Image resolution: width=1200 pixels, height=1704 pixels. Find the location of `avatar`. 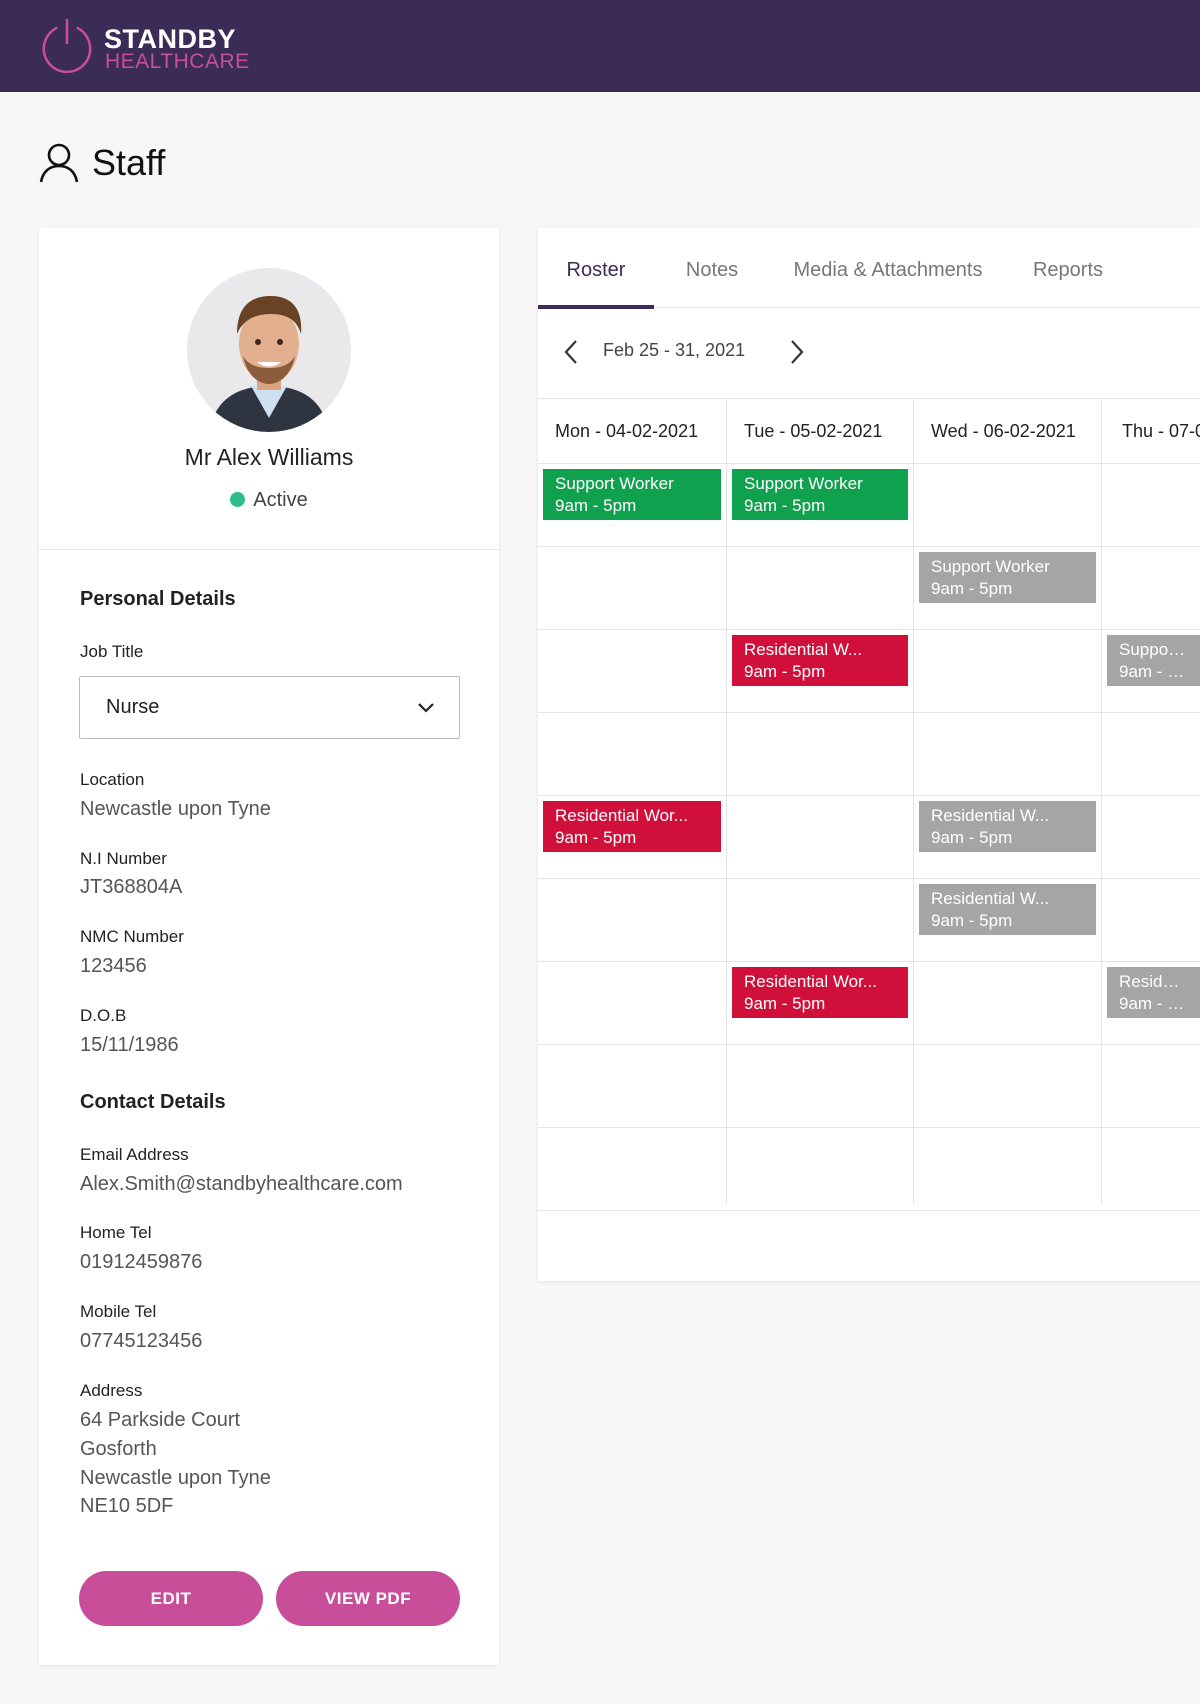

avatar is located at coordinates (269, 350).